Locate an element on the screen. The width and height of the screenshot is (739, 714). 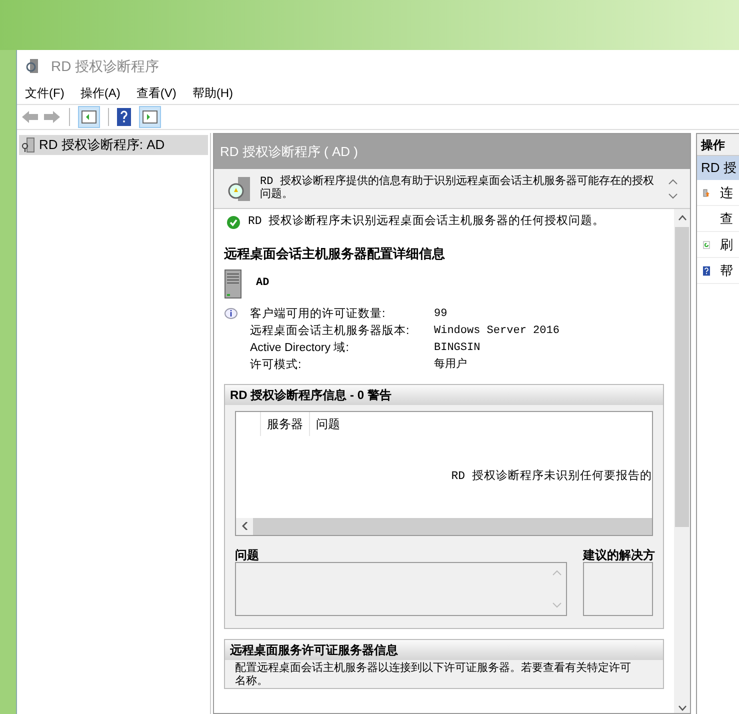
property-value: Windows Server 2016 is located at coordinates (497, 331).